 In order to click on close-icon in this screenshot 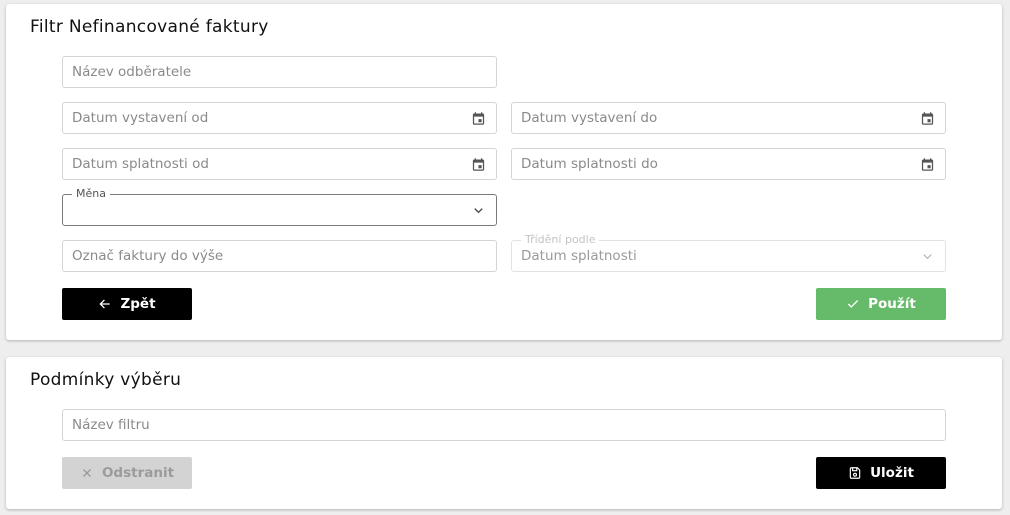, I will do `click(86, 473)`.